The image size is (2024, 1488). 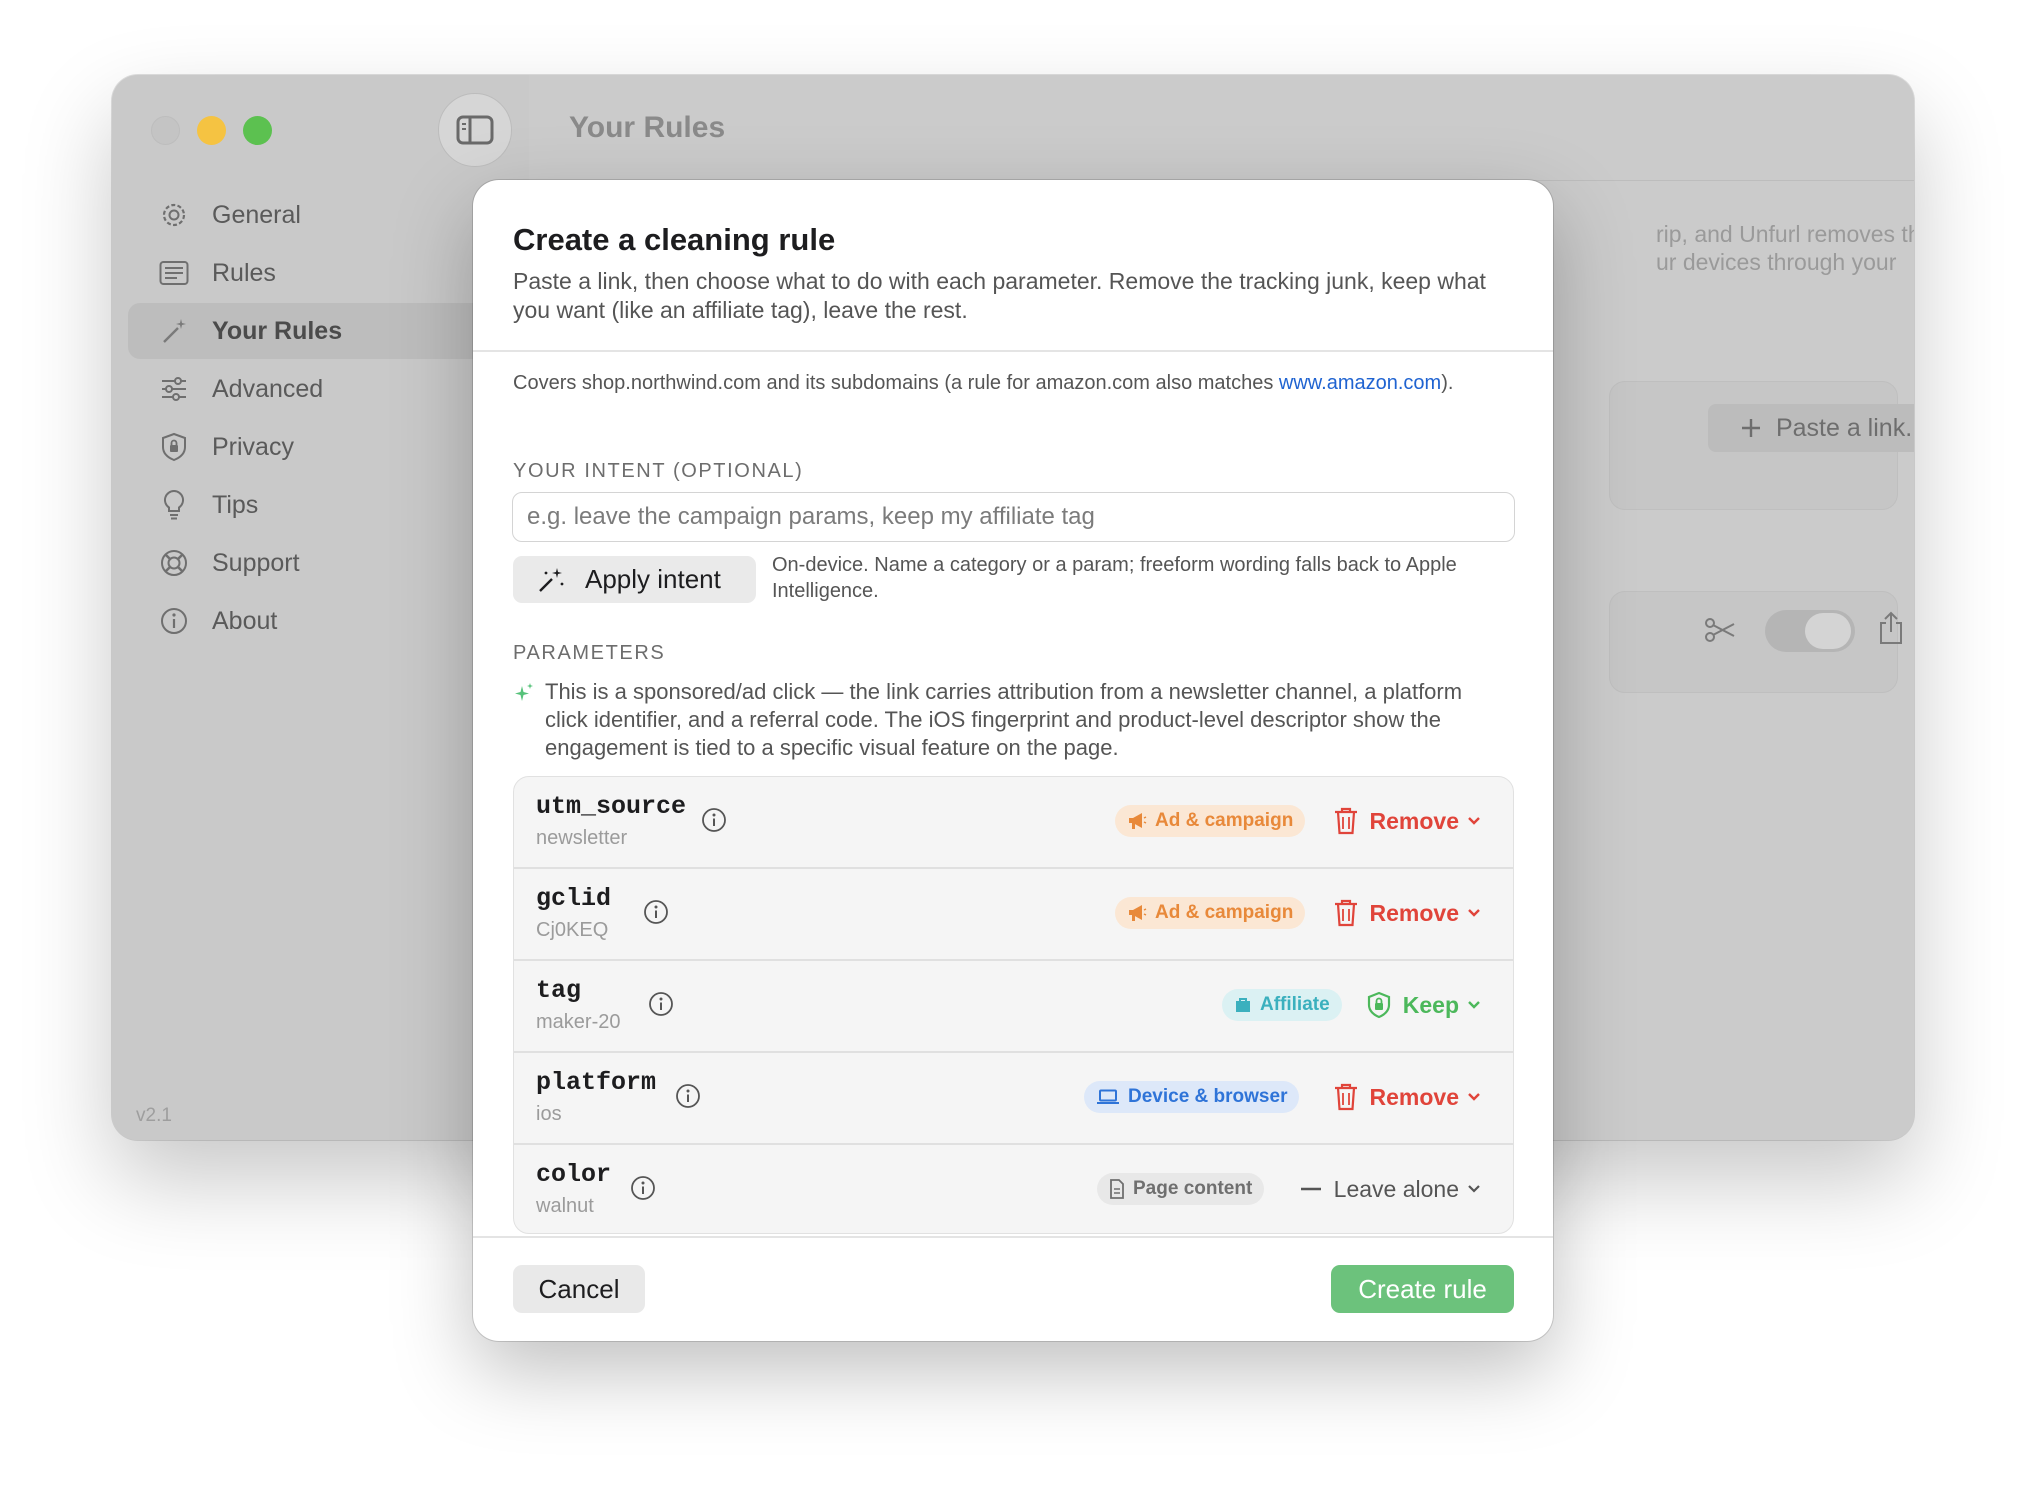 What do you see at coordinates (244, 272) in the screenshot?
I see `sidebar-item-label: Rules` at bounding box center [244, 272].